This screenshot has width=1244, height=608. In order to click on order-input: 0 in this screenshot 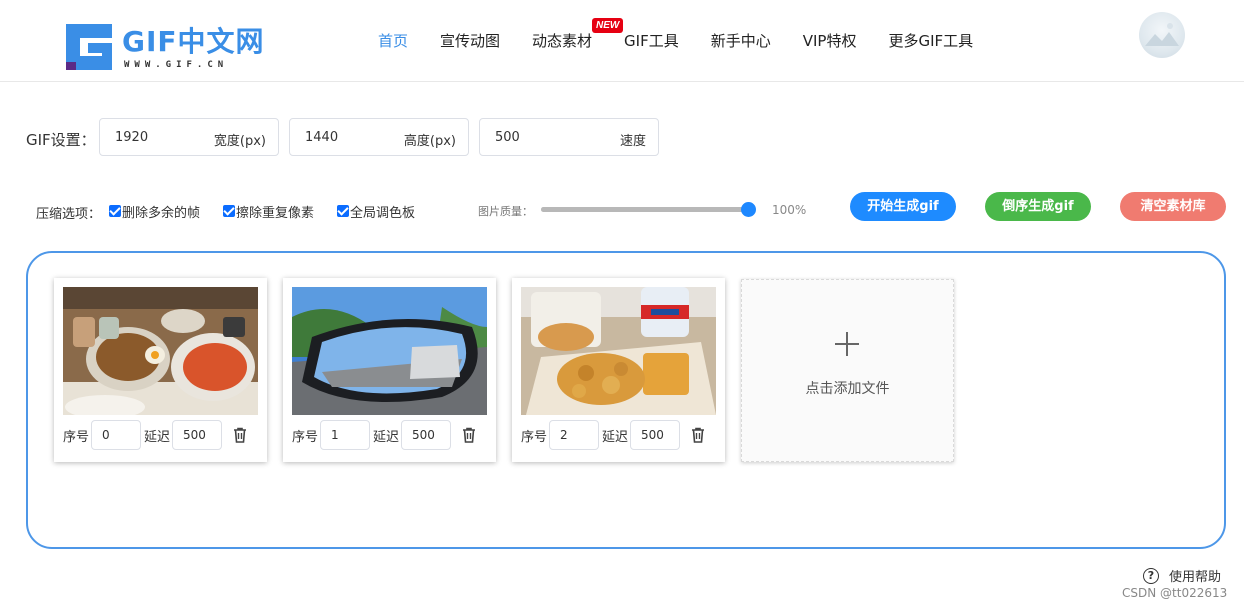, I will do `click(116, 435)`.